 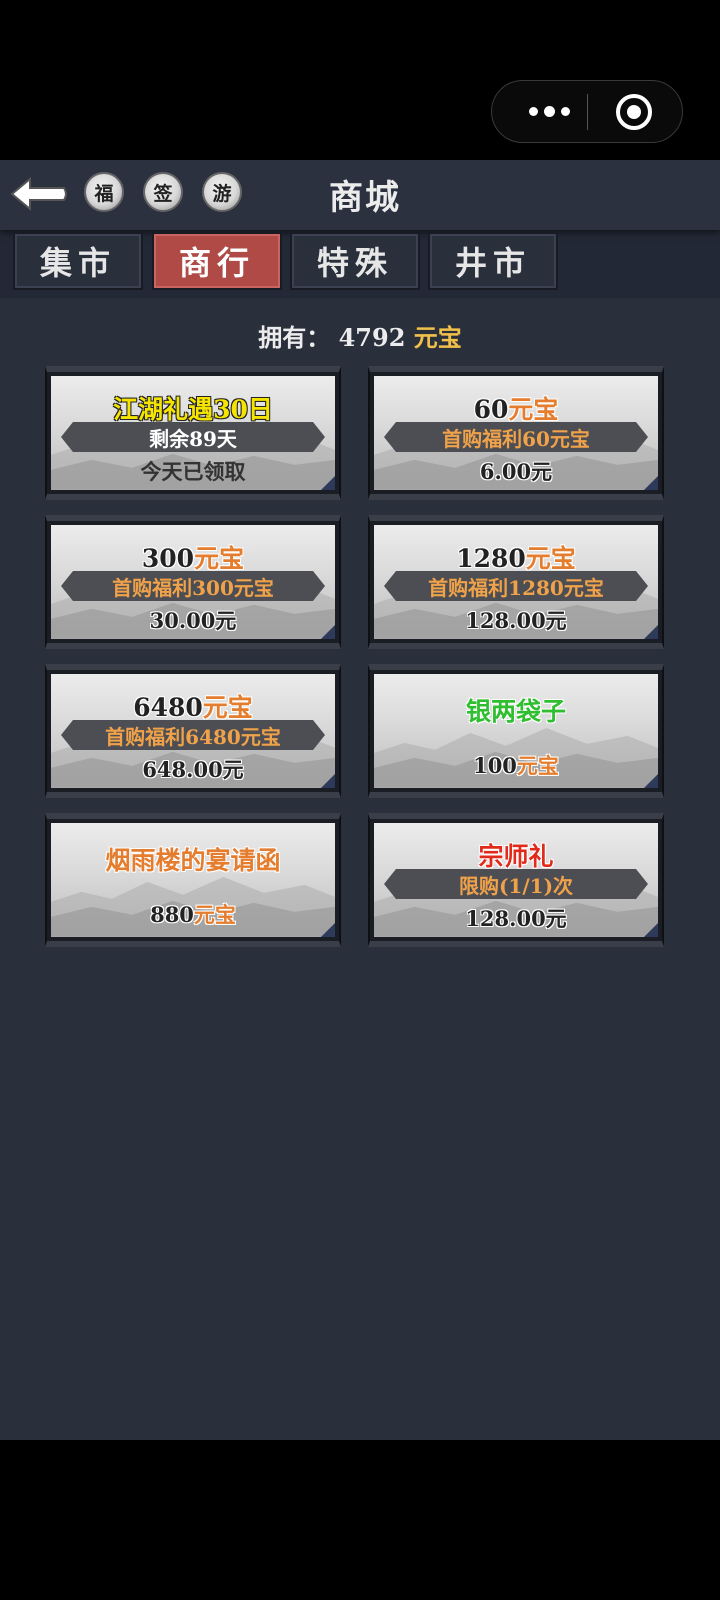 I want to click on travel-button-label: 游, so click(x=222, y=193).